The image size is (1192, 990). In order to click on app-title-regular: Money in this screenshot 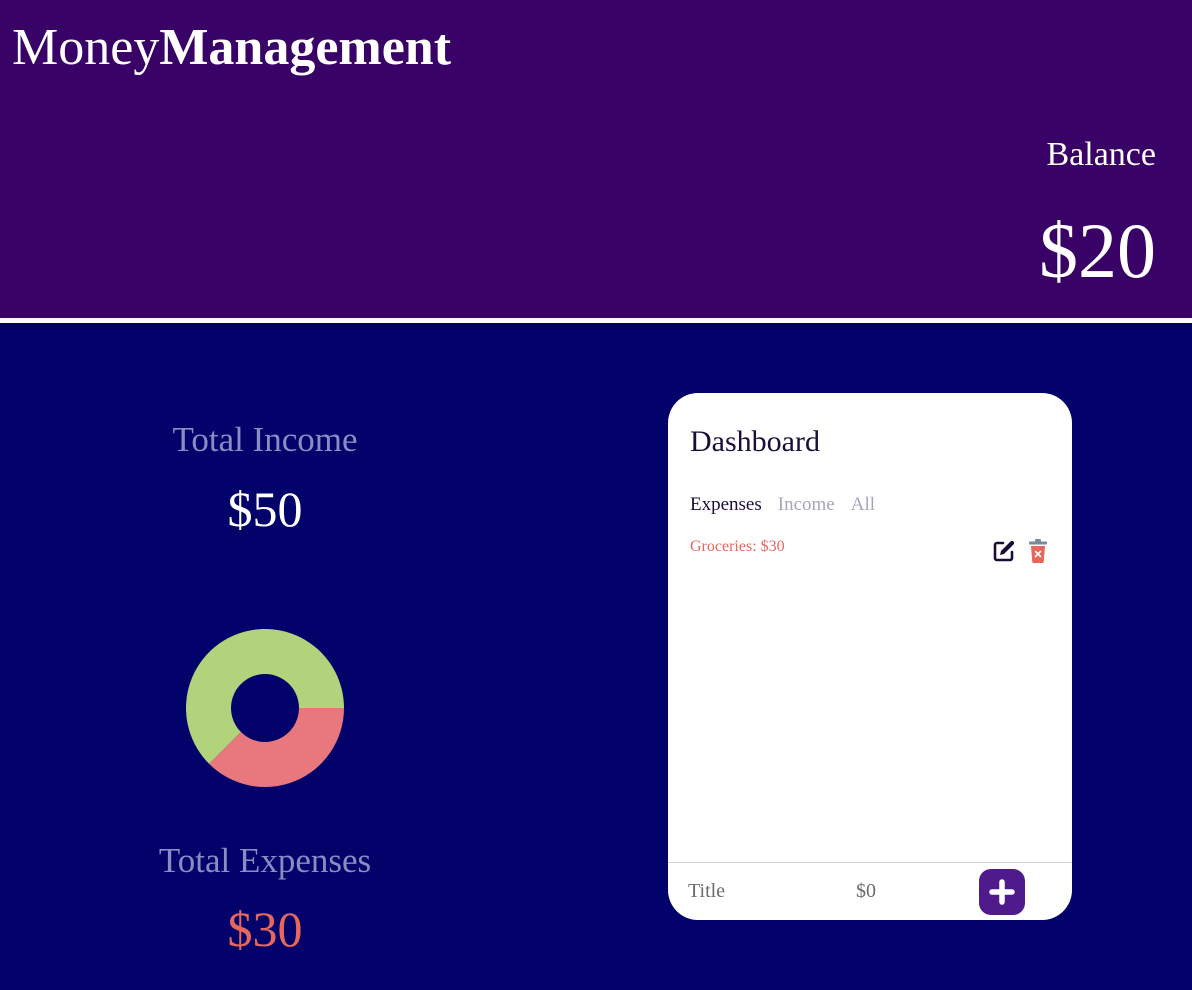, I will do `click(86, 47)`.